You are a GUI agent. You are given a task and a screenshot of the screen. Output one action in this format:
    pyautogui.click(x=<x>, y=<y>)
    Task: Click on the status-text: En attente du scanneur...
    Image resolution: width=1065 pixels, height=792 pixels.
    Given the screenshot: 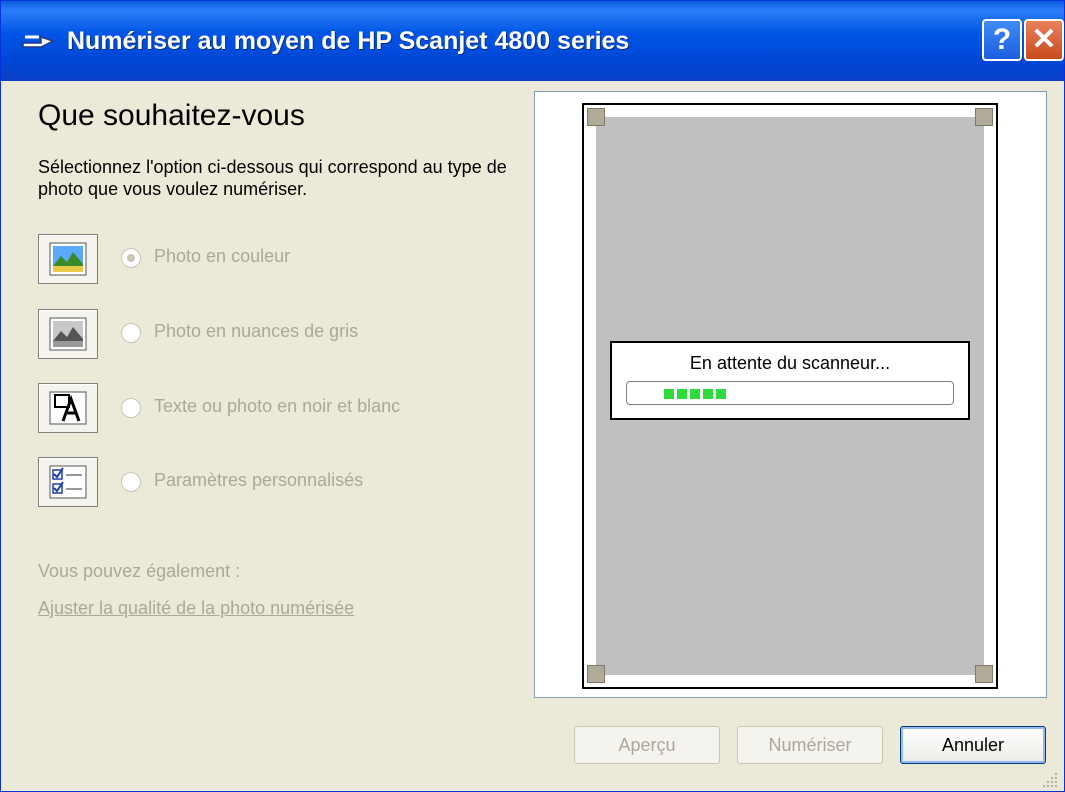 What is the action you would take?
    pyautogui.click(x=790, y=363)
    